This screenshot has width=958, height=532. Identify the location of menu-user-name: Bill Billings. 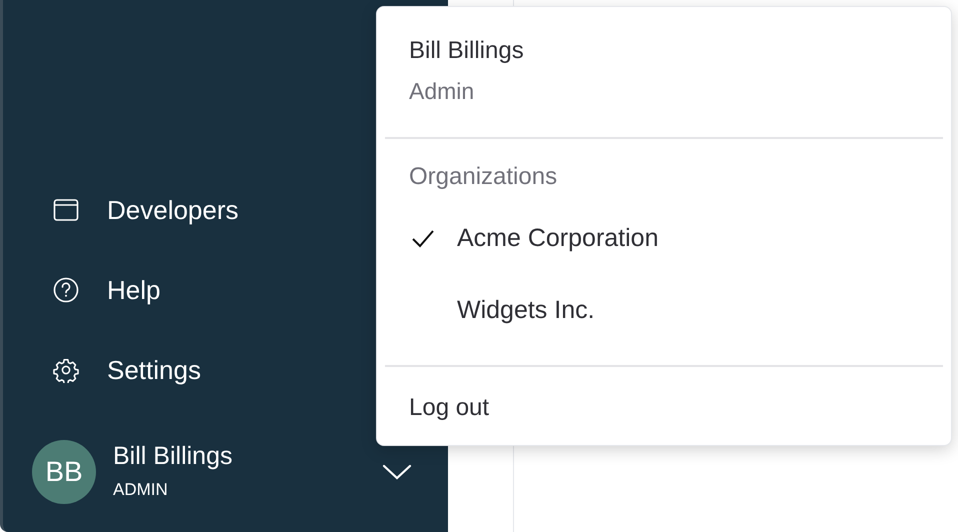
(467, 51).